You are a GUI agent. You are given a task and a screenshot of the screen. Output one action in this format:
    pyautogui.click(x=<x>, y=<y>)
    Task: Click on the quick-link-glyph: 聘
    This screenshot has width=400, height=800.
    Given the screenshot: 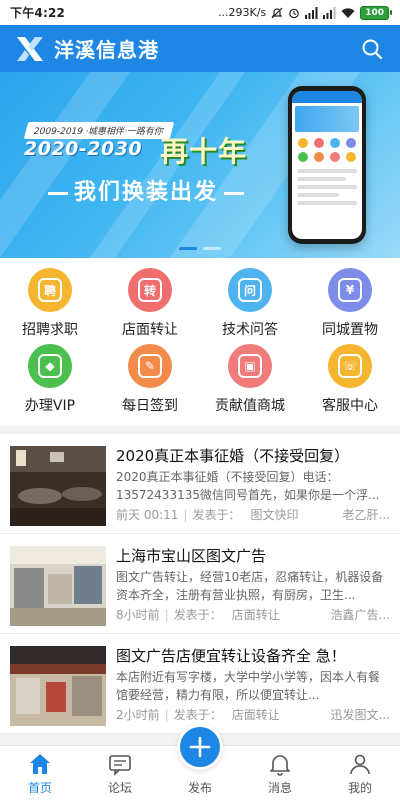 What is the action you would take?
    pyautogui.click(x=50, y=290)
    